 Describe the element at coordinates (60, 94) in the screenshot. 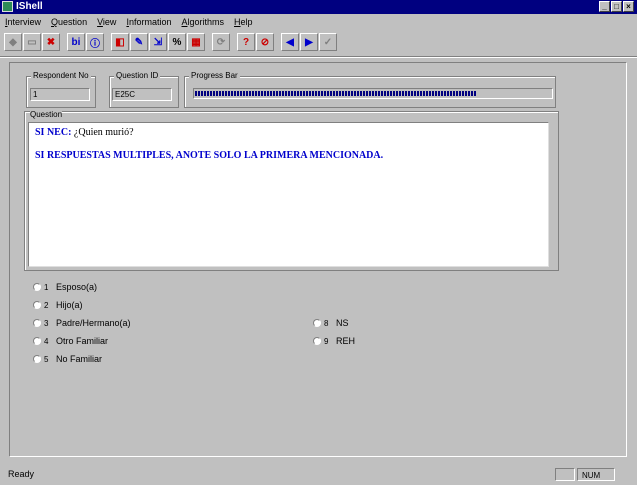

I see `respondent-field: 1` at that location.